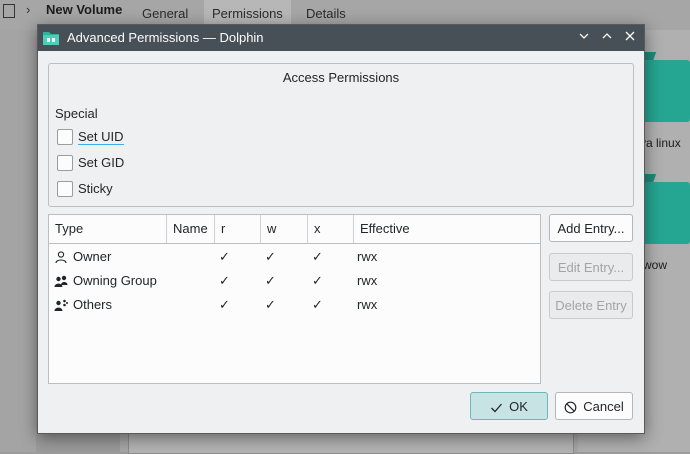 Image resolution: width=690 pixels, height=454 pixels. Describe the element at coordinates (238, 229) in the screenshot. I see `column-header-r: r` at that location.